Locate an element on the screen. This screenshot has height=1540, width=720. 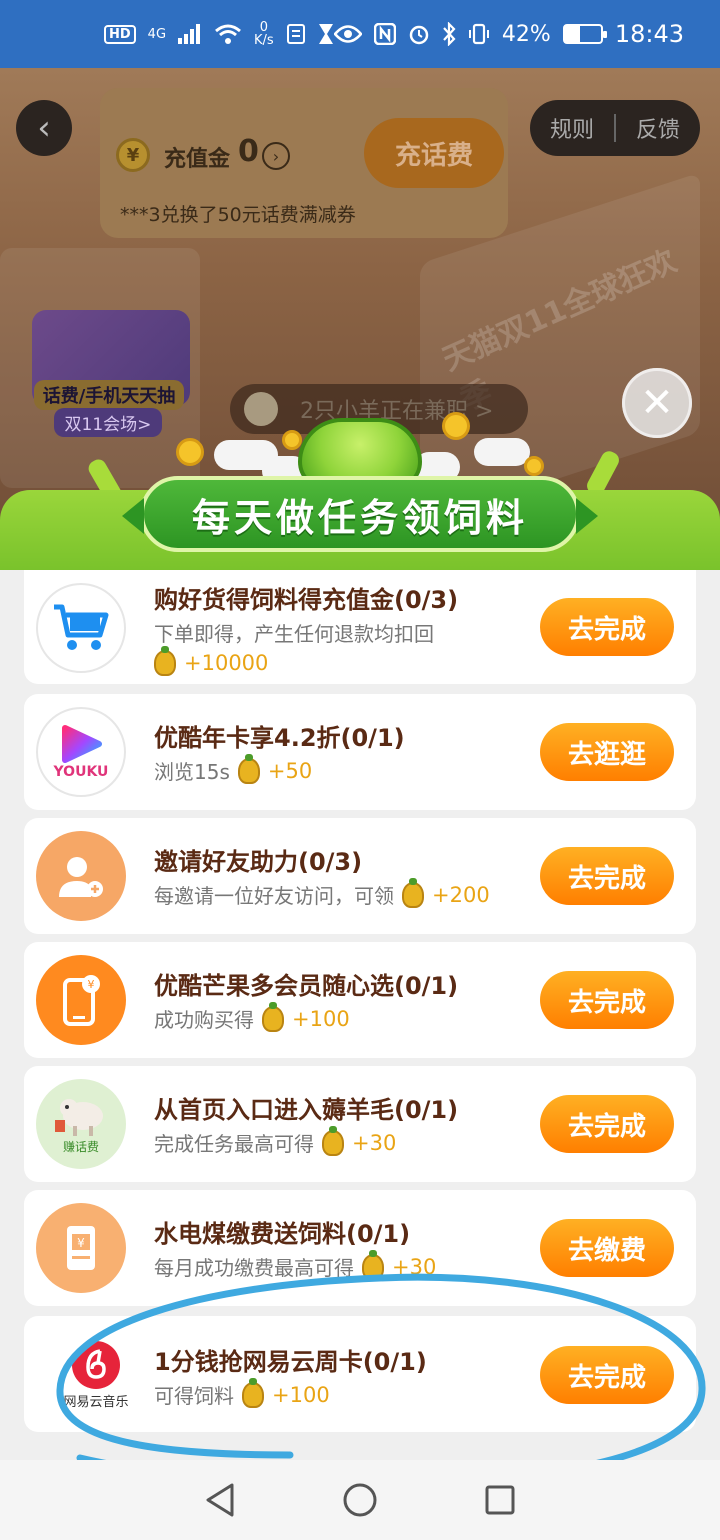
task-description-text: 完成任务最高可得 is located at coordinates (234, 1144).